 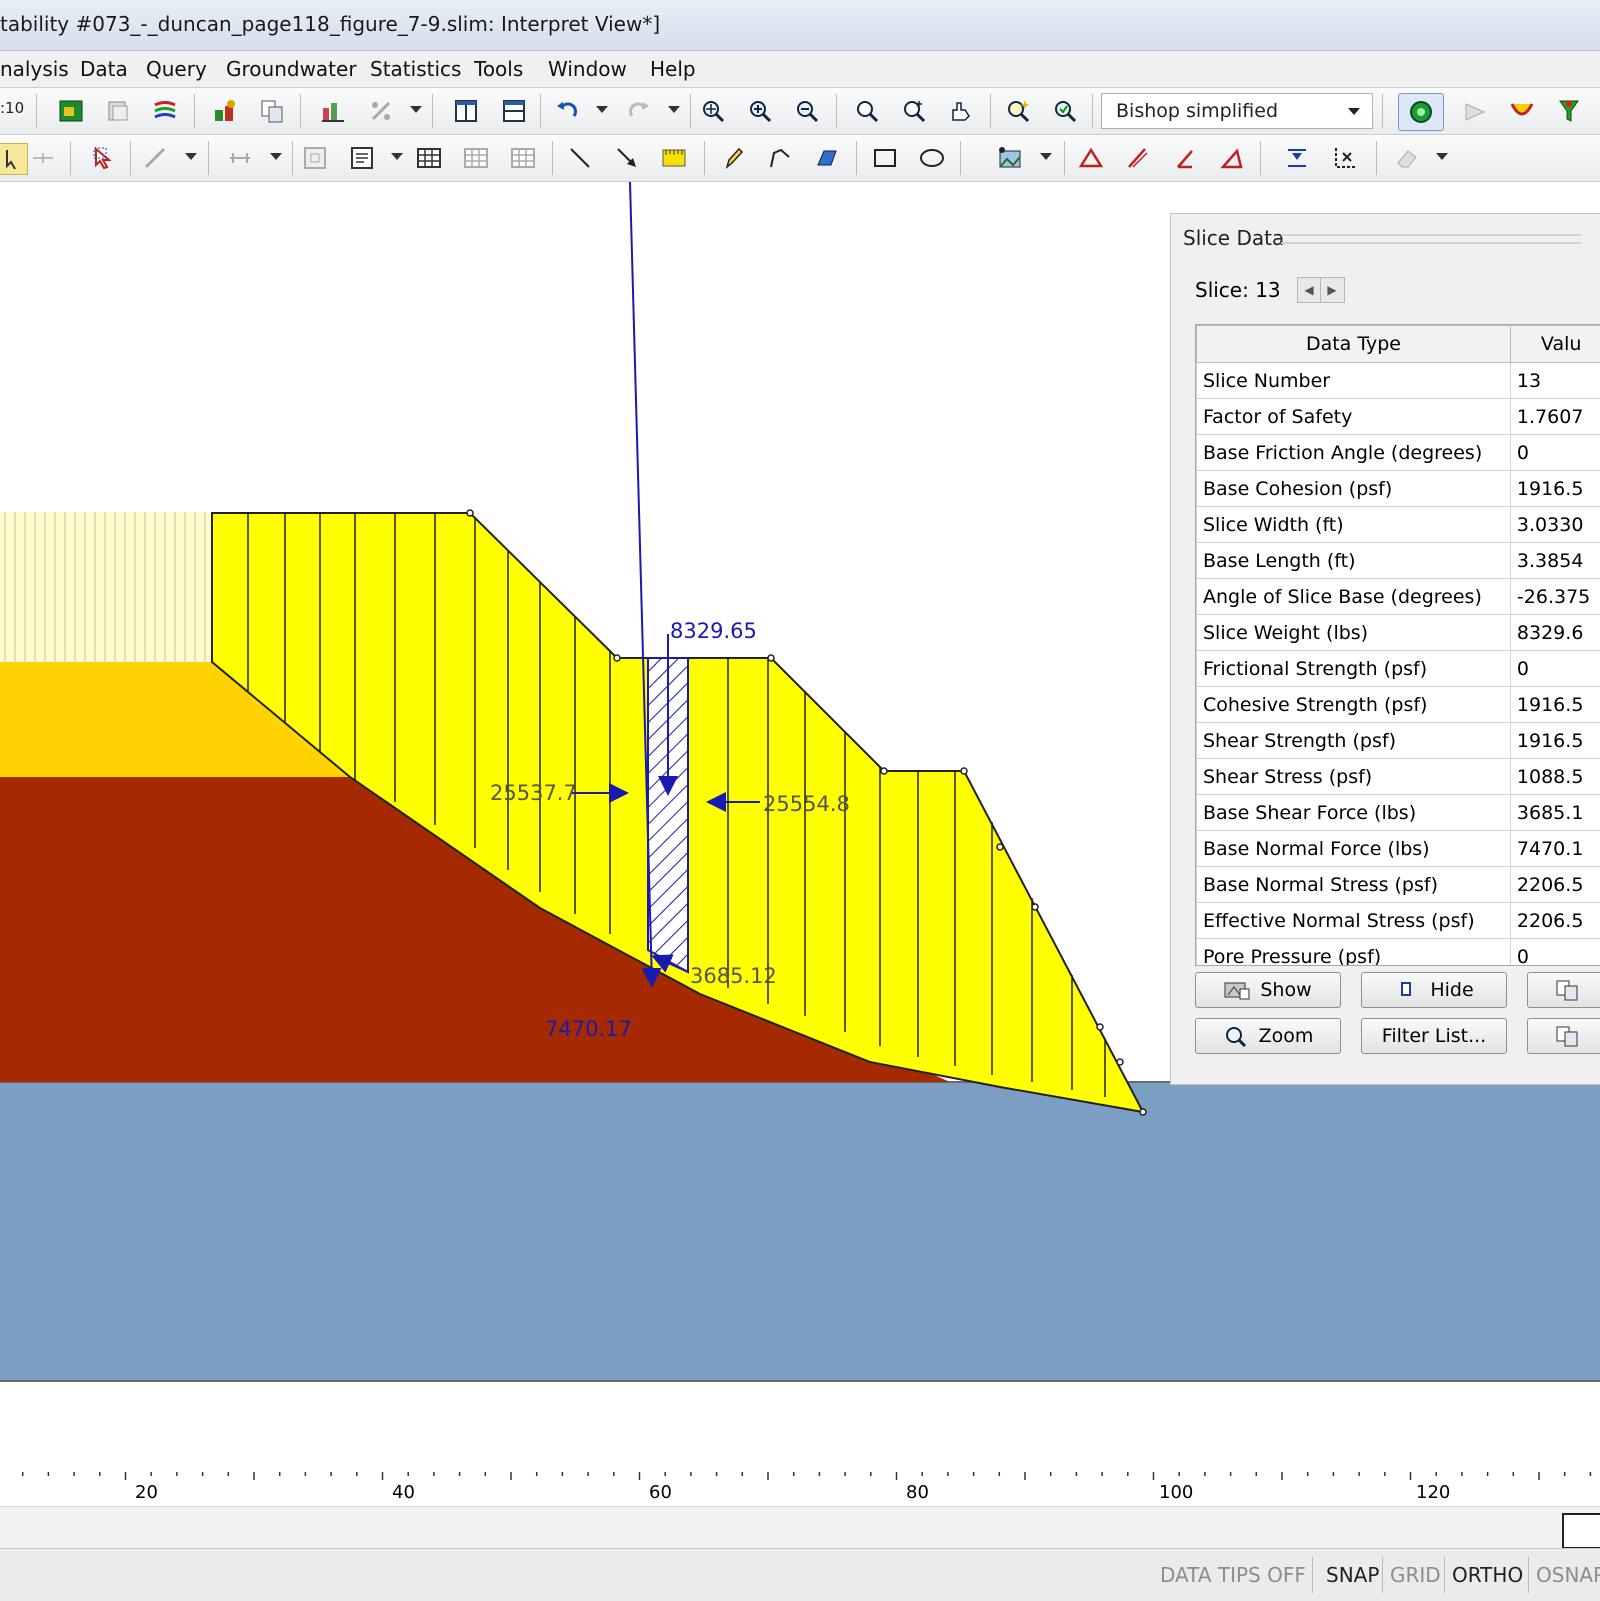 I want to click on text-box-icon, so click(x=362, y=158).